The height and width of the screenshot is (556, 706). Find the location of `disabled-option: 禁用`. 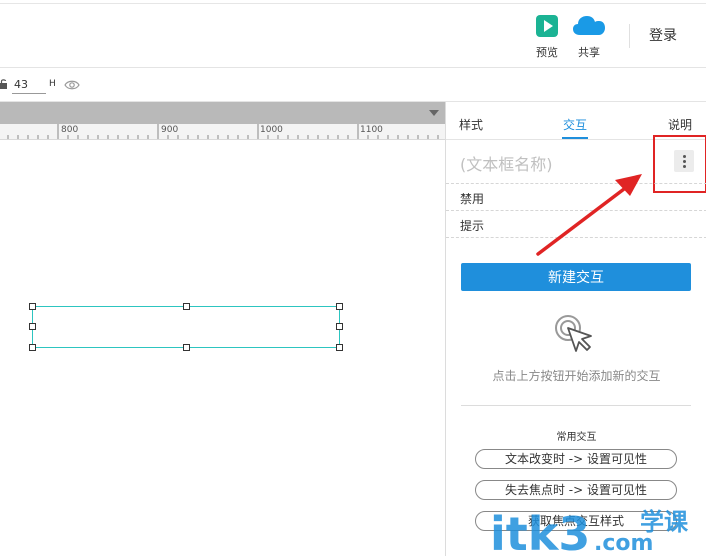

disabled-option: 禁用 is located at coordinates (472, 198).